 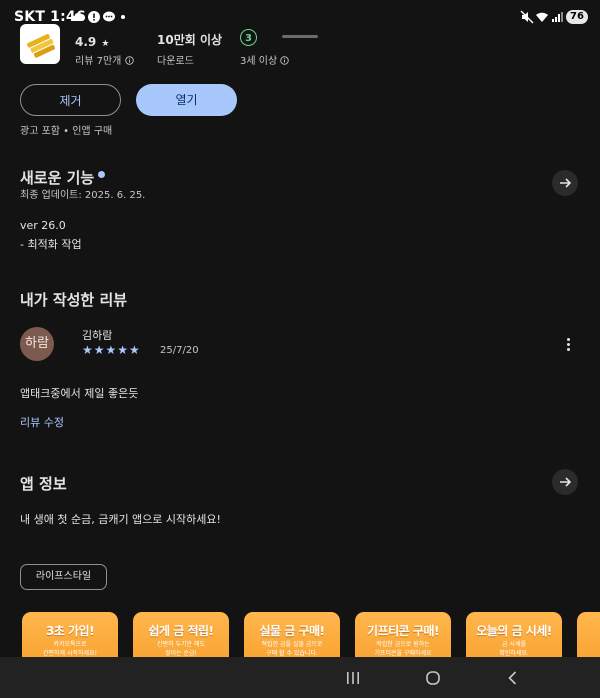 What do you see at coordinates (83, 195) in the screenshot?
I see `last-updated: 최종 업데이트: 2025. 6. 25.` at bounding box center [83, 195].